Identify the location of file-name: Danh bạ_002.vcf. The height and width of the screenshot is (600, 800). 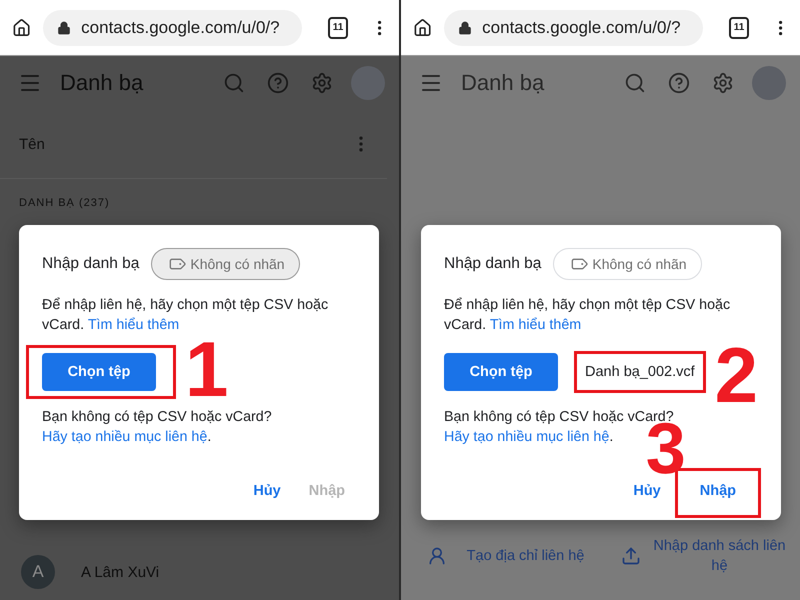
(640, 372).